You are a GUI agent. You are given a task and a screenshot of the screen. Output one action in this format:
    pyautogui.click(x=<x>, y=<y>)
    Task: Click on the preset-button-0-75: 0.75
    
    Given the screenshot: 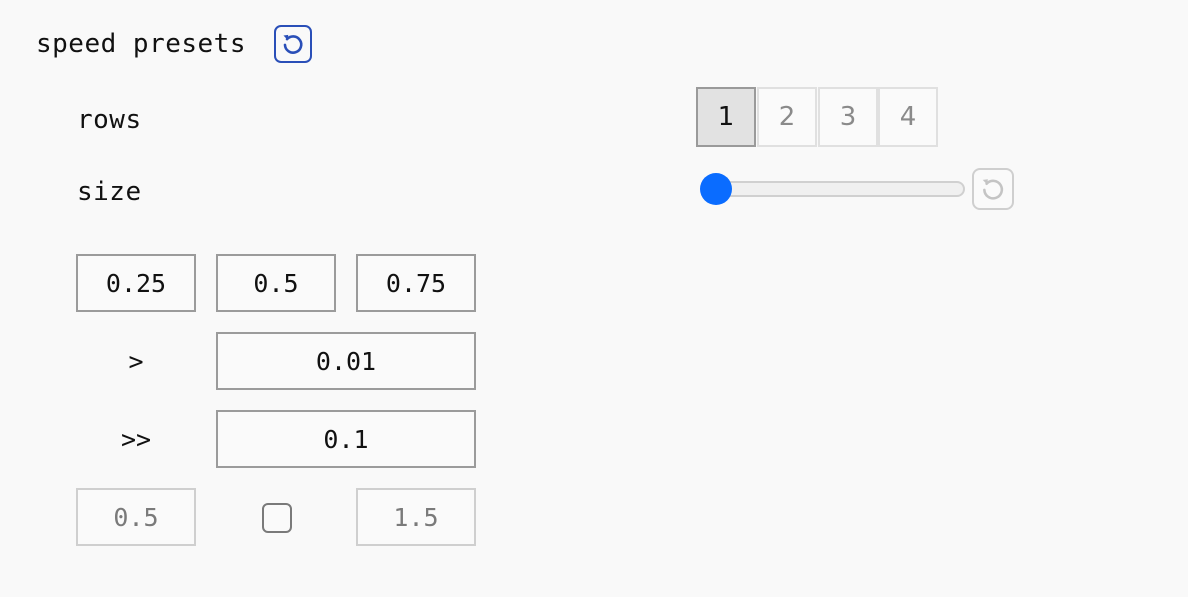 What is the action you would take?
    pyautogui.click(x=416, y=283)
    